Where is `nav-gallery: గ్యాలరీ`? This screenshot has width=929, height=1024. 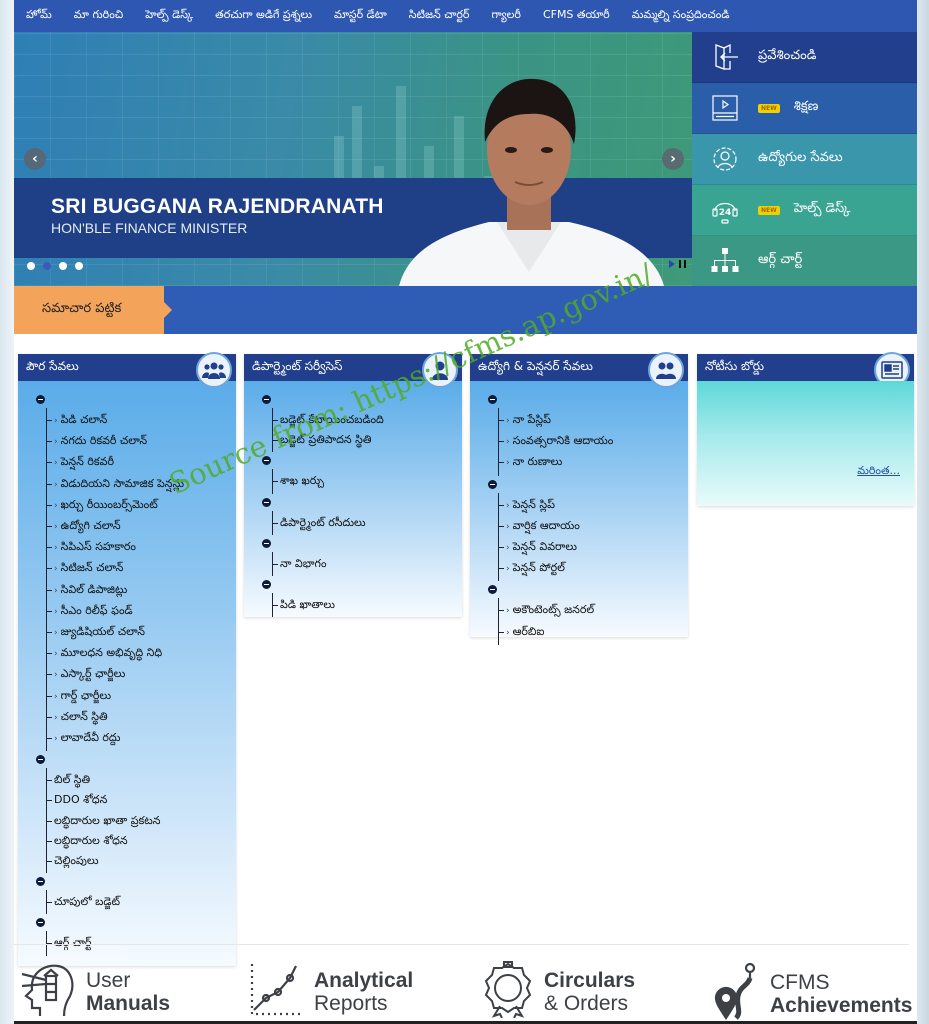 nav-gallery: గ్యాలరీ is located at coordinates (506, 16).